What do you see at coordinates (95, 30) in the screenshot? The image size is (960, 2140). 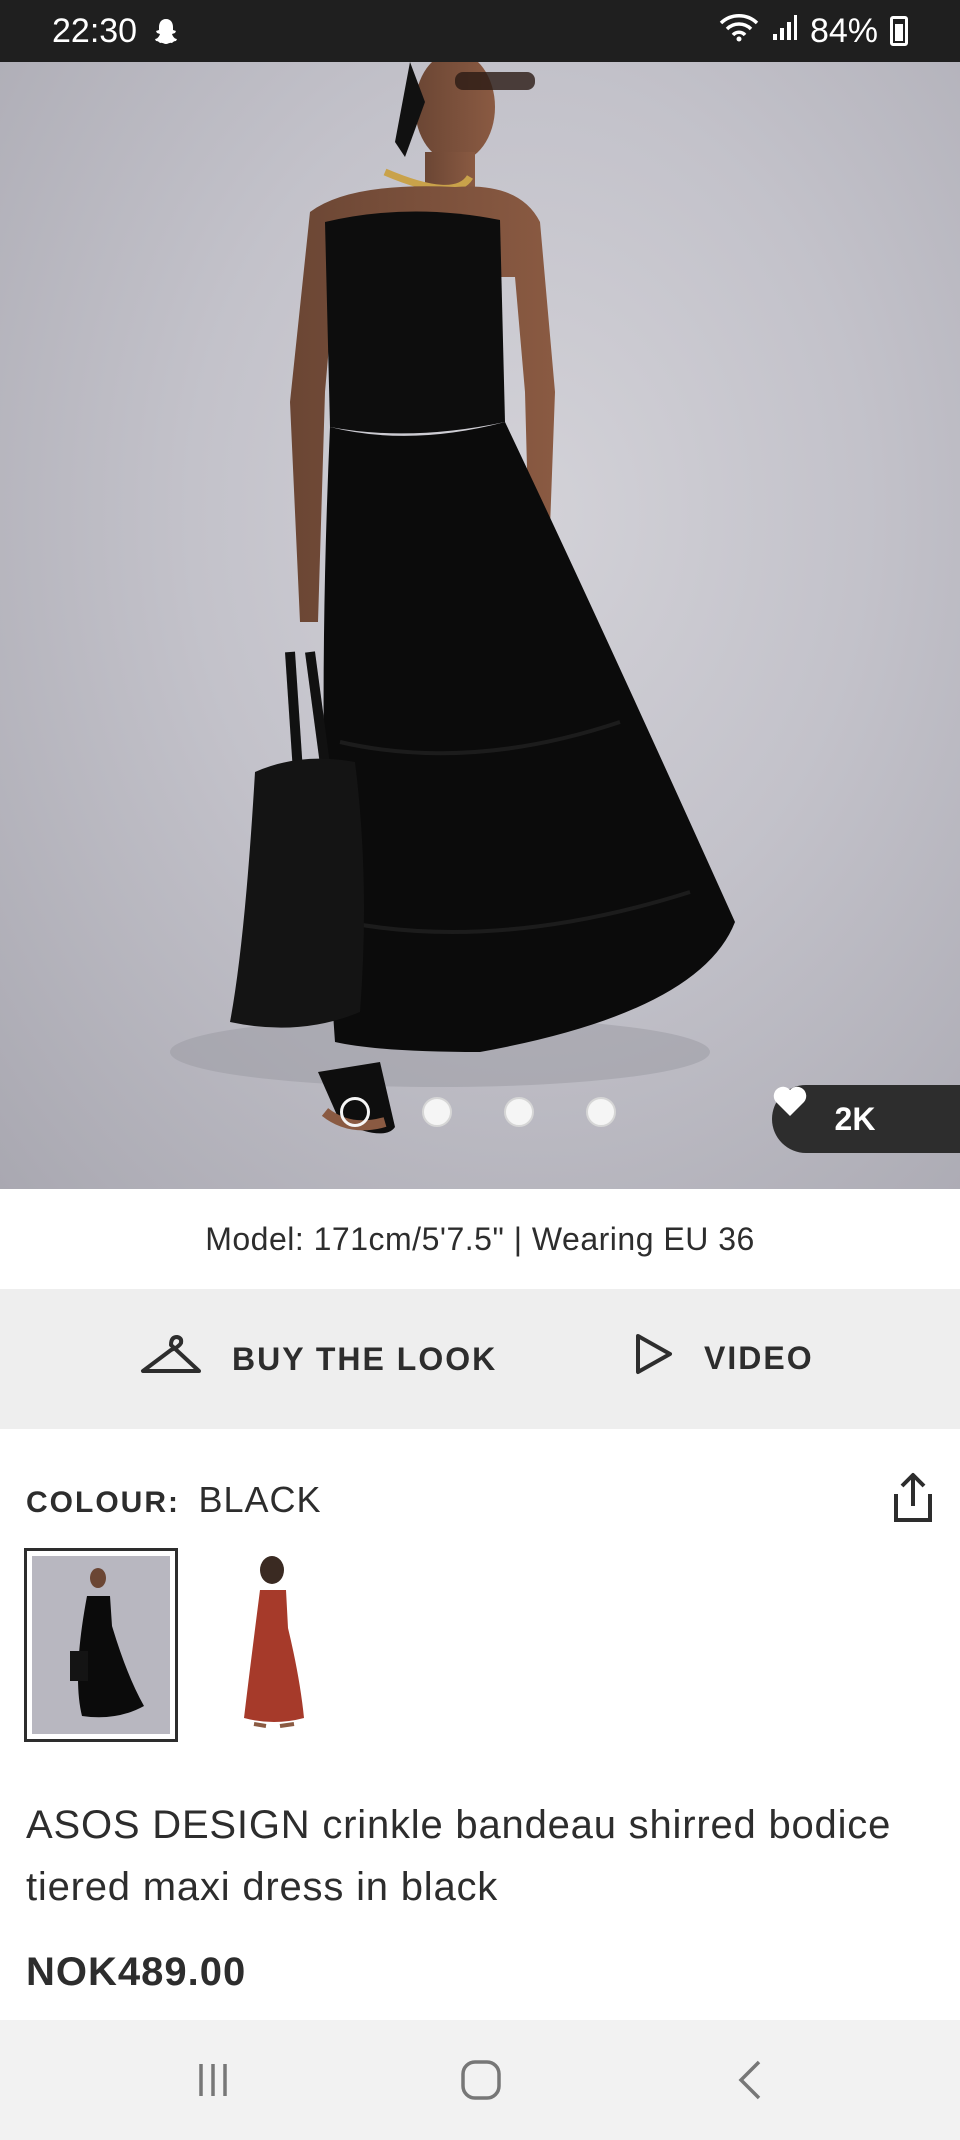 I see `status-time: 22:30` at bounding box center [95, 30].